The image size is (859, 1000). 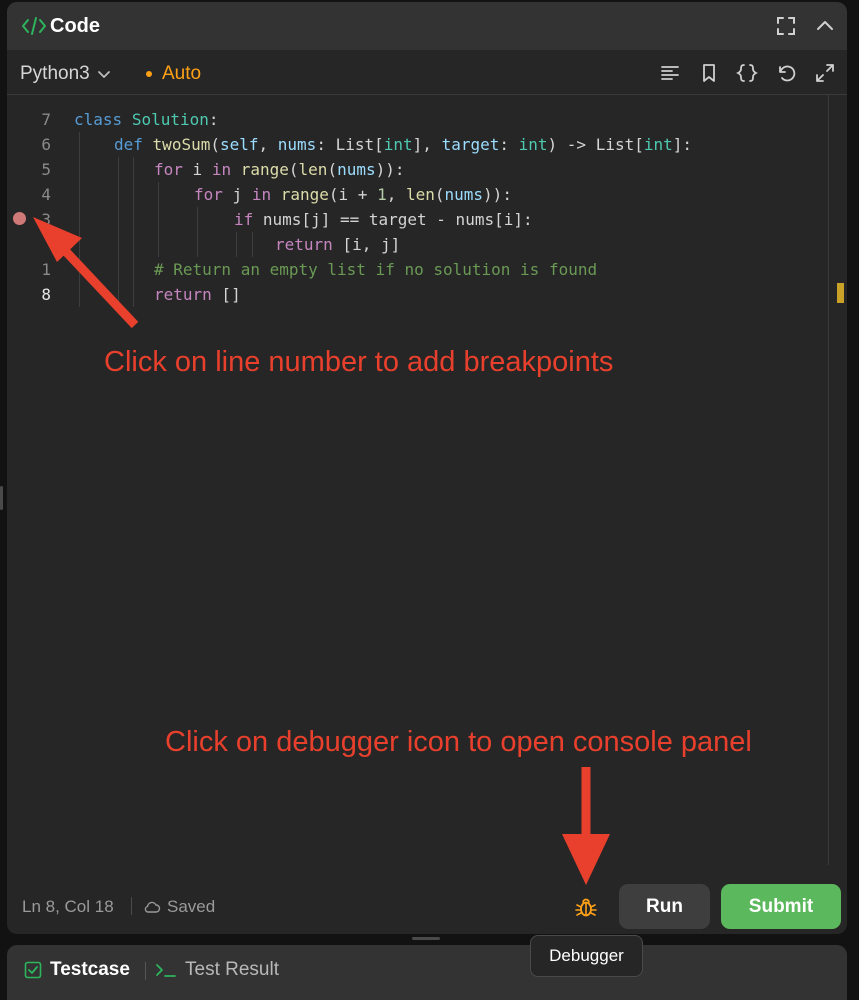 What do you see at coordinates (103, 74) in the screenshot?
I see `chevron-down-icon` at bounding box center [103, 74].